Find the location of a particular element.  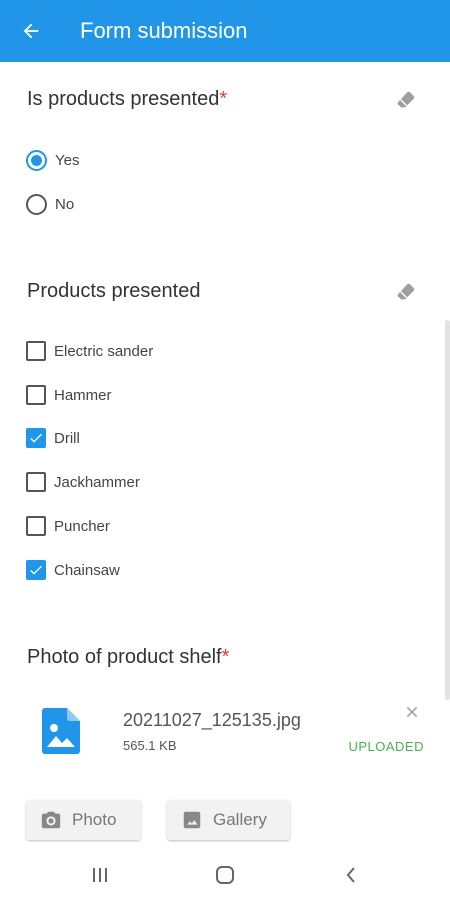

recent-apps-icon is located at coordinates (100, 875).